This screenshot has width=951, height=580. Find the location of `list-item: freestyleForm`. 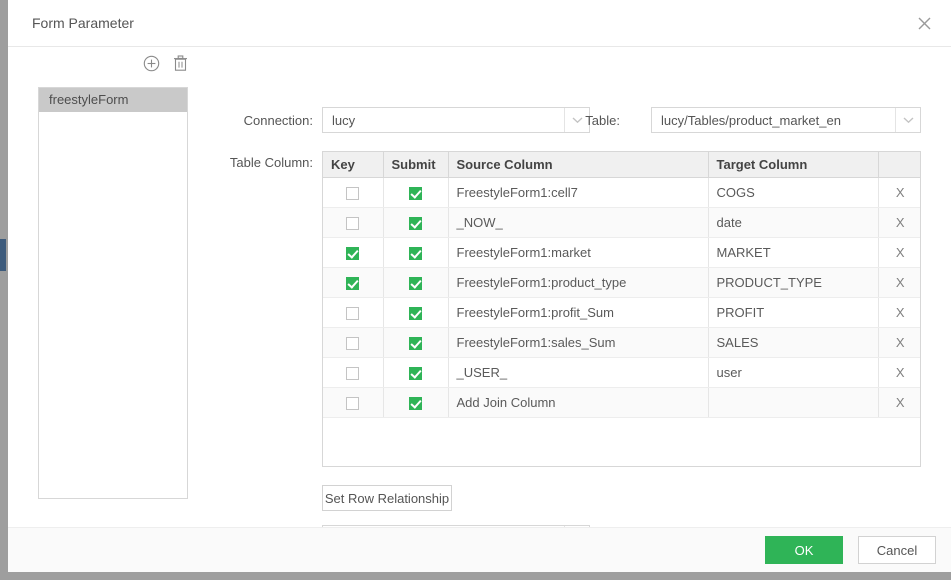

list-item: freestyleForm is located at coordinates (113, 100).